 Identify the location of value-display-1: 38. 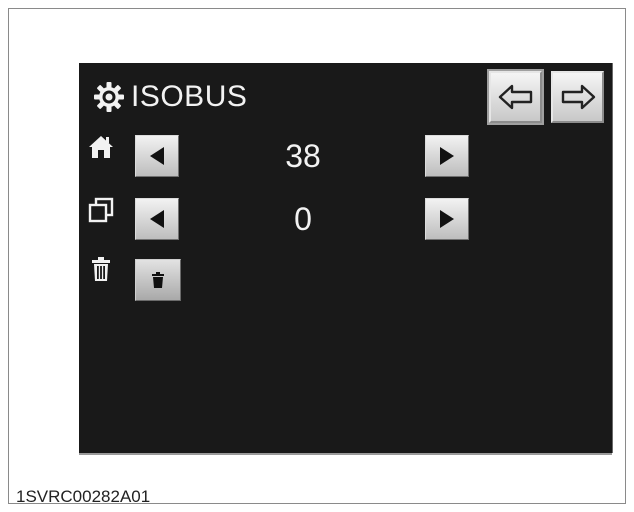
(303, 156).